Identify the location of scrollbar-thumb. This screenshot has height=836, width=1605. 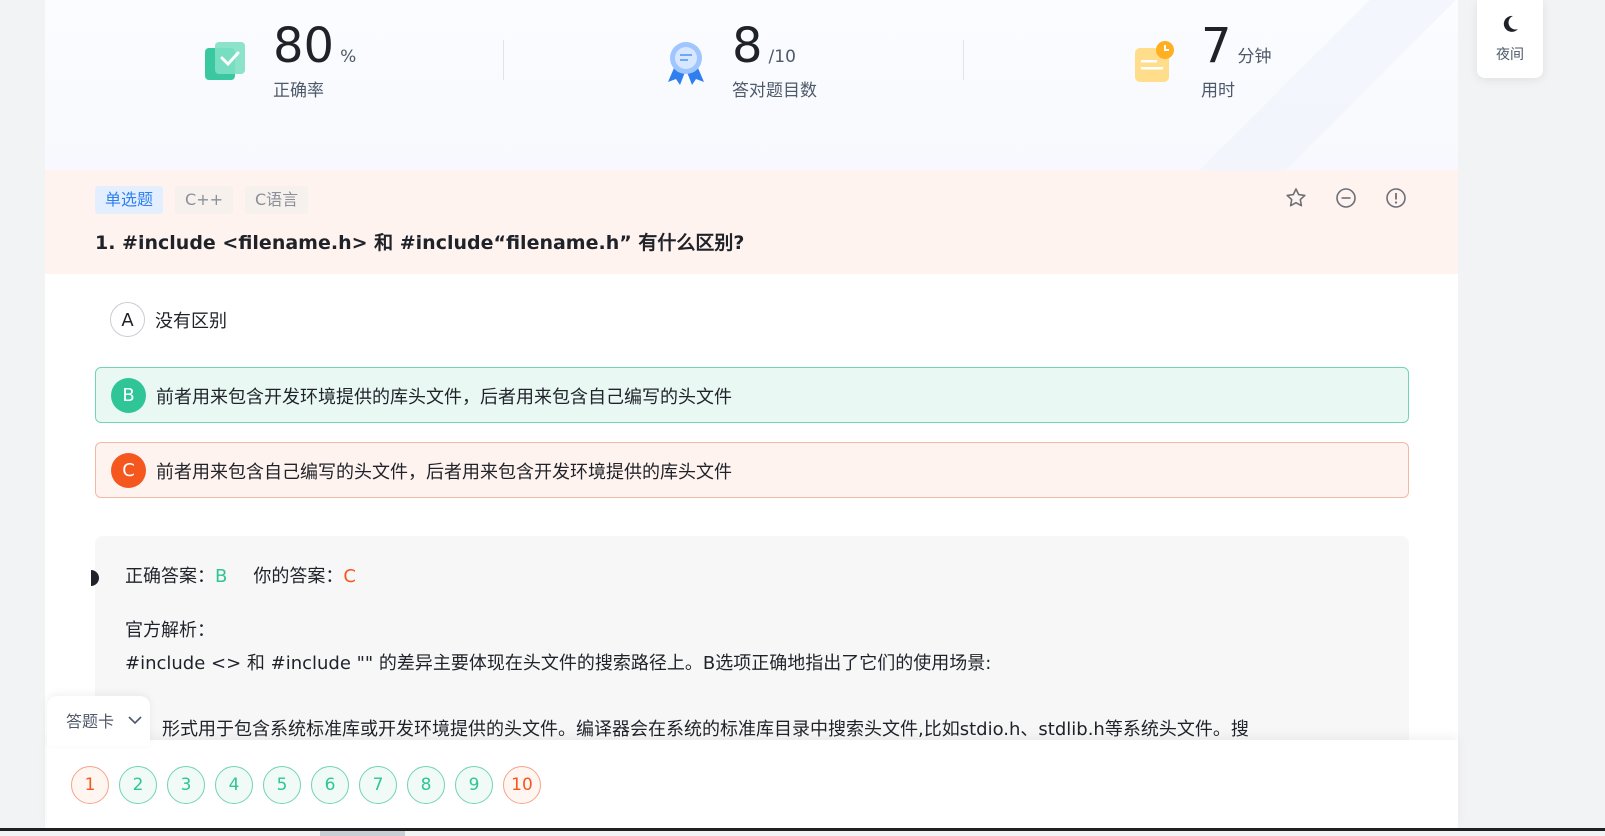
(362, 833).